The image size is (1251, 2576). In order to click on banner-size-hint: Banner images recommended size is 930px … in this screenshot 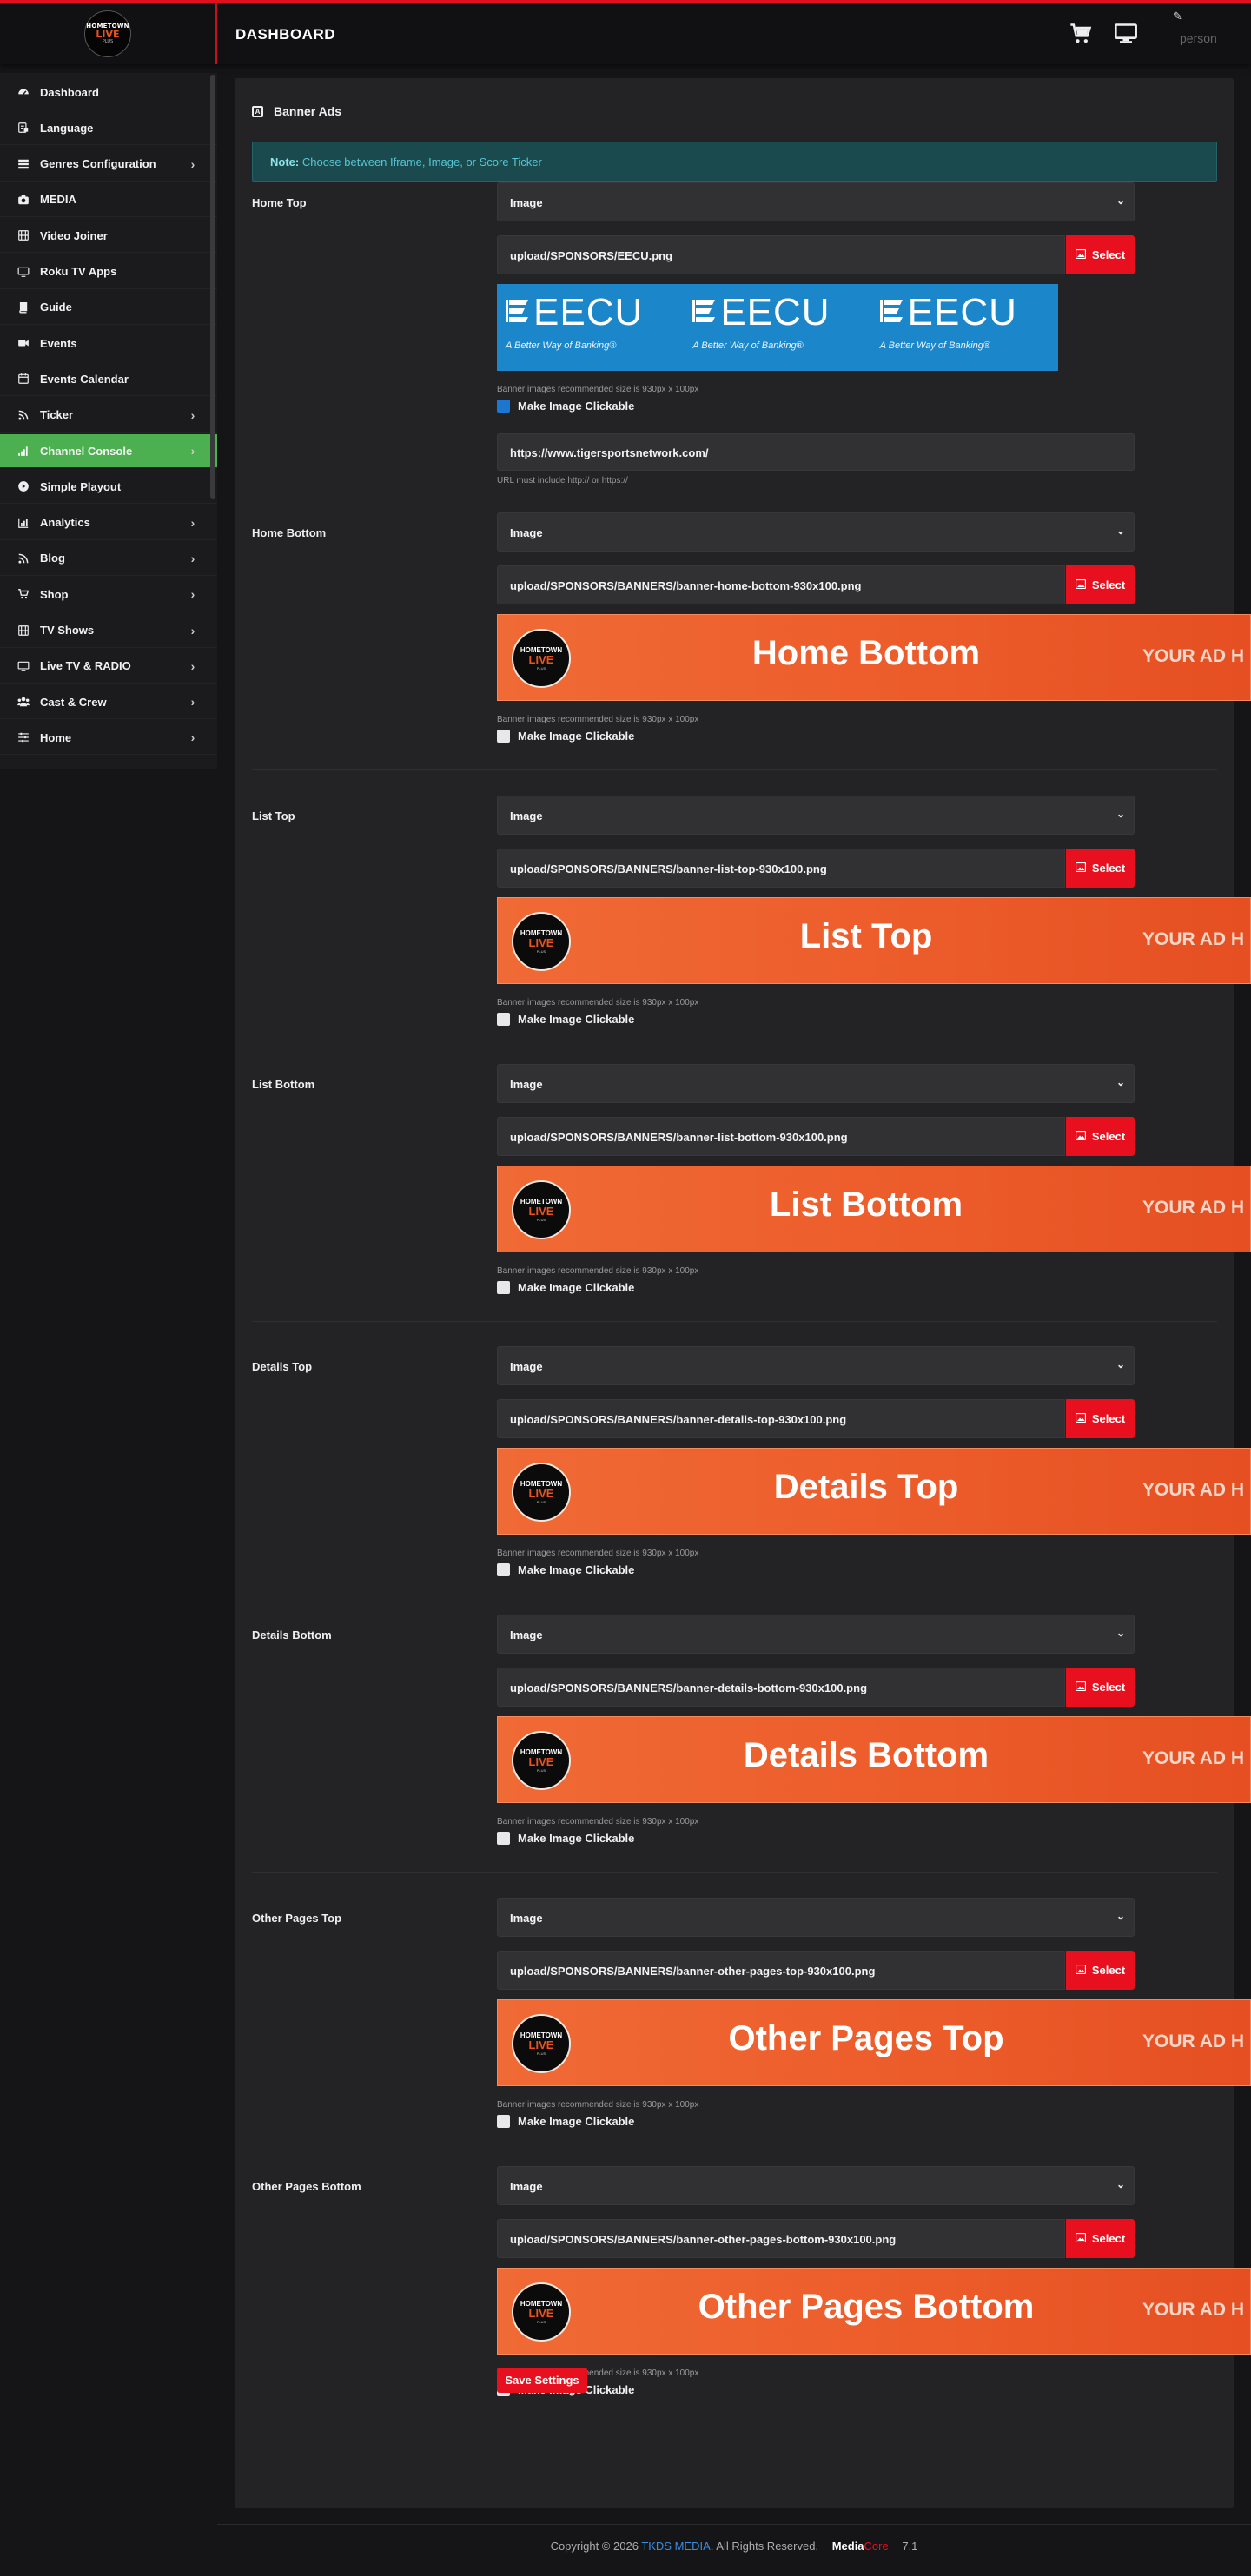, I will do `click(598, 1554)`.